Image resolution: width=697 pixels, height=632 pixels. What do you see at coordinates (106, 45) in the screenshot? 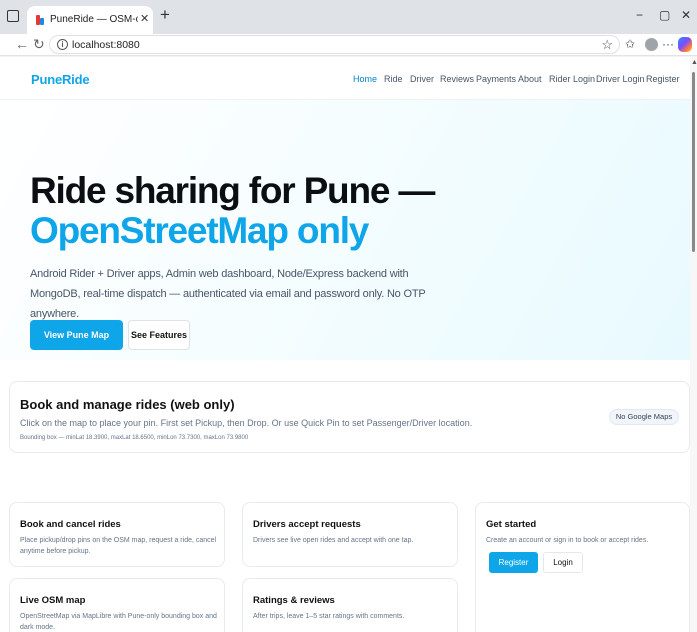
I see `url-text: localhost:8080` at bounding box center [106, 45].